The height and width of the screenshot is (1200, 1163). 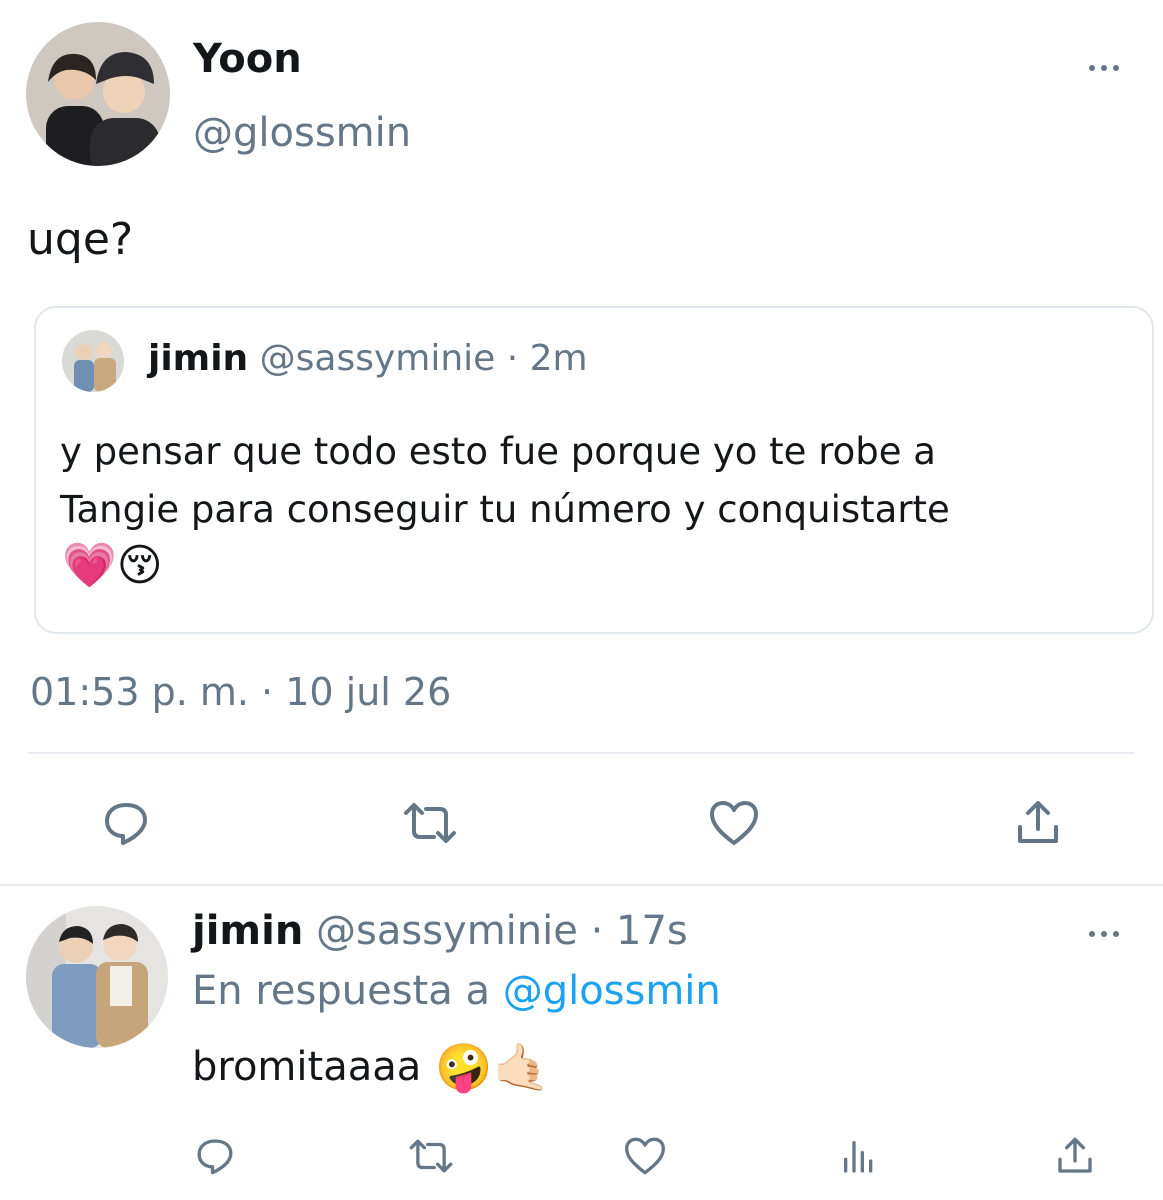 I want to click on reply-analytics-button, so click(x=859, y=1156).